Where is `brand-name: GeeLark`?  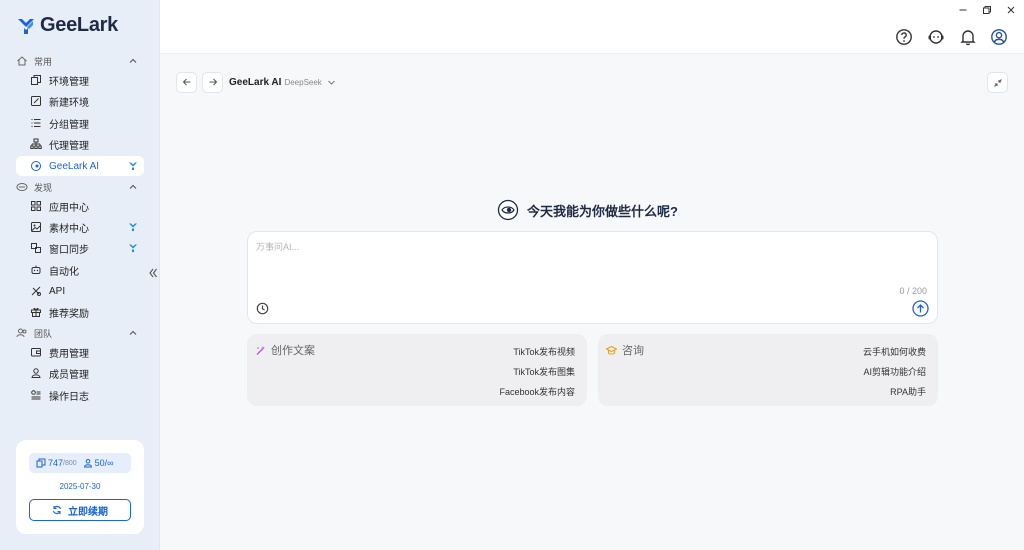
brand-name: GeeLark is located at coordinates (79, 25).